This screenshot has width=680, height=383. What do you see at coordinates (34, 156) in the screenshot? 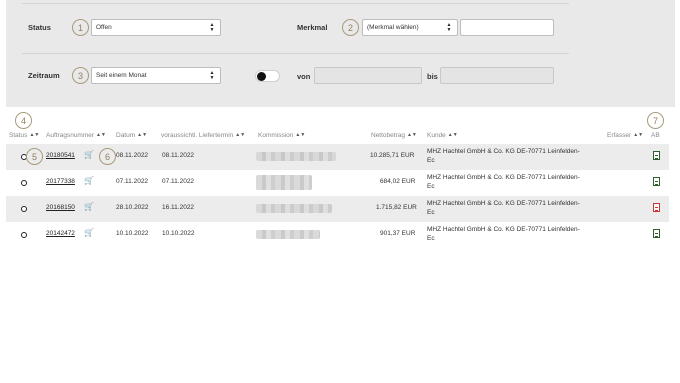
I see `marker-5: 5` at bounding box center [34, 156].